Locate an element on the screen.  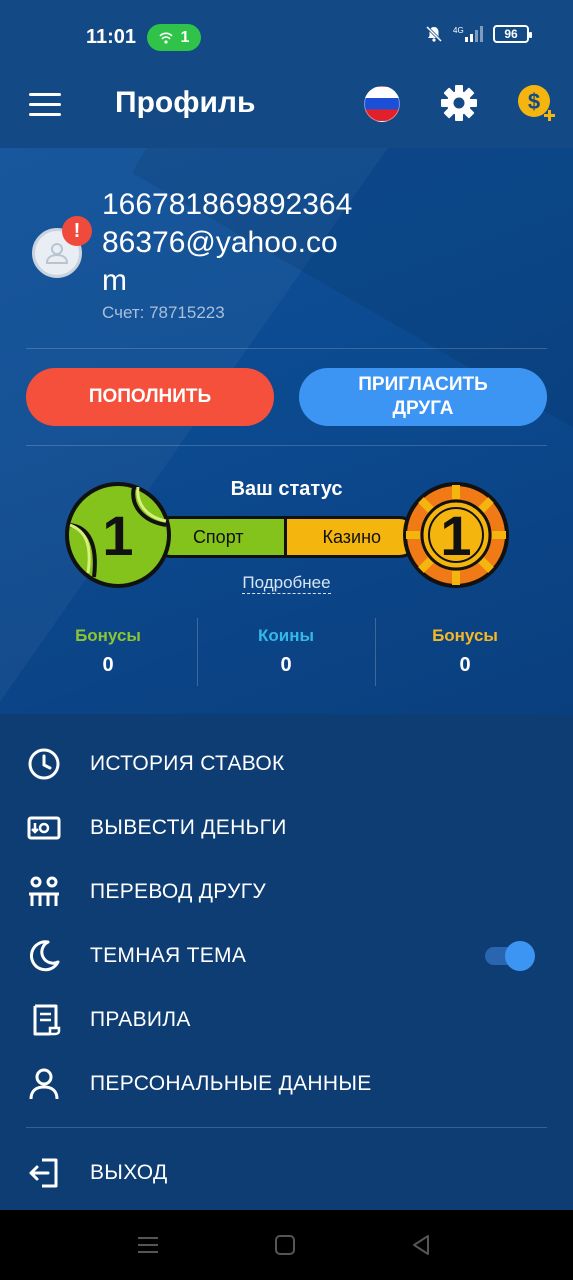
sport-bonuses-stat: Бонусы 0 is located at coordinates (108, 651).